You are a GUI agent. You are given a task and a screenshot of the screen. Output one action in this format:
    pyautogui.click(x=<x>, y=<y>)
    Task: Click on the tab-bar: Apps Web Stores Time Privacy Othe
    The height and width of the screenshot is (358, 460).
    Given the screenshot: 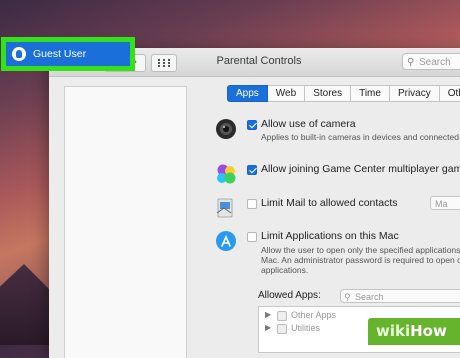 What is the action you would take?
    pyautogui.click(x=343, y=93)
    